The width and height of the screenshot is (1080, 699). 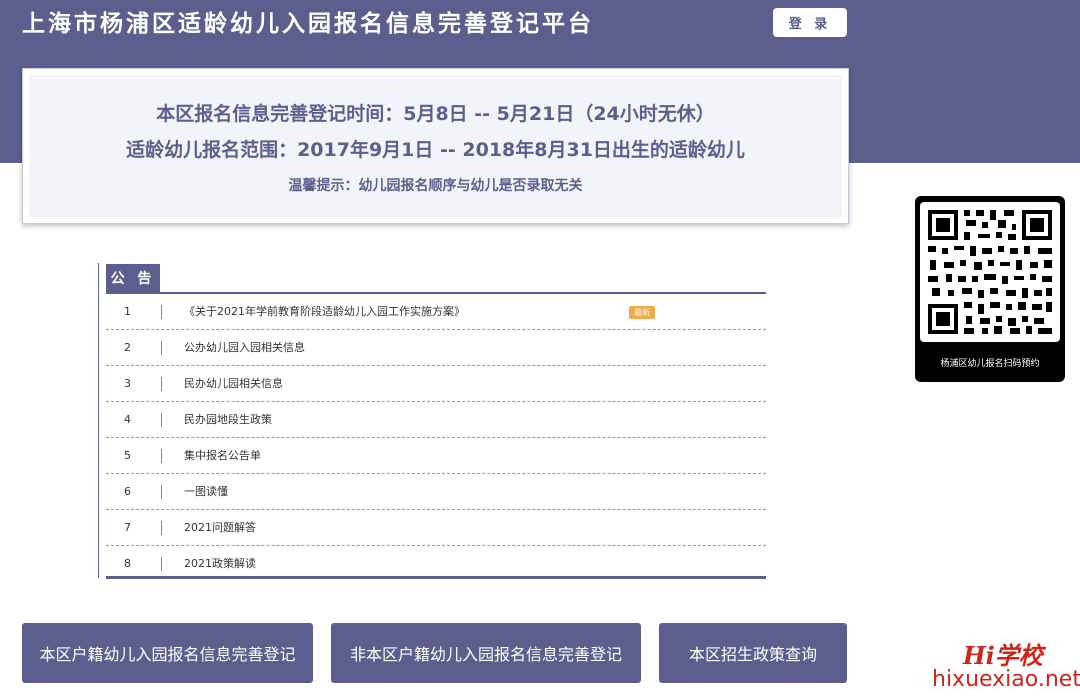 What do you see at coordinates (436, 492) in the screenshot?
I see `notice-item-6: 6 一图读懂` at bounding box center [436, 492].